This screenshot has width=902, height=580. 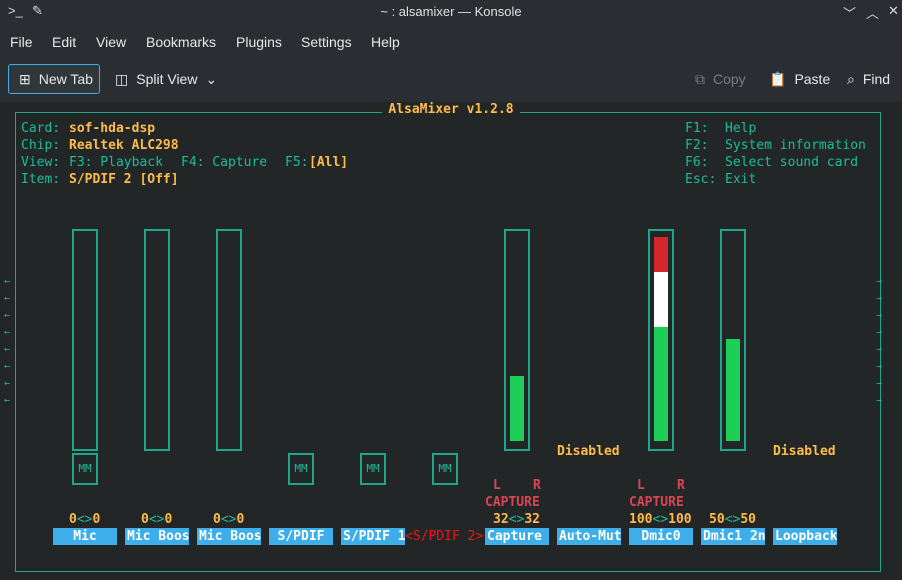 I want to click on value-dmic0: 100<>100, so click(x=660, y=519).